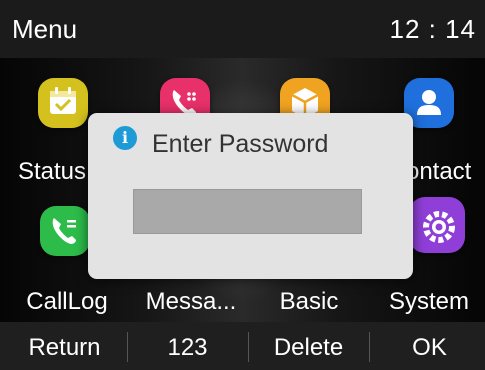 The image size is (485, 370). I want to click on phone-list-icon, so click(65, 231).